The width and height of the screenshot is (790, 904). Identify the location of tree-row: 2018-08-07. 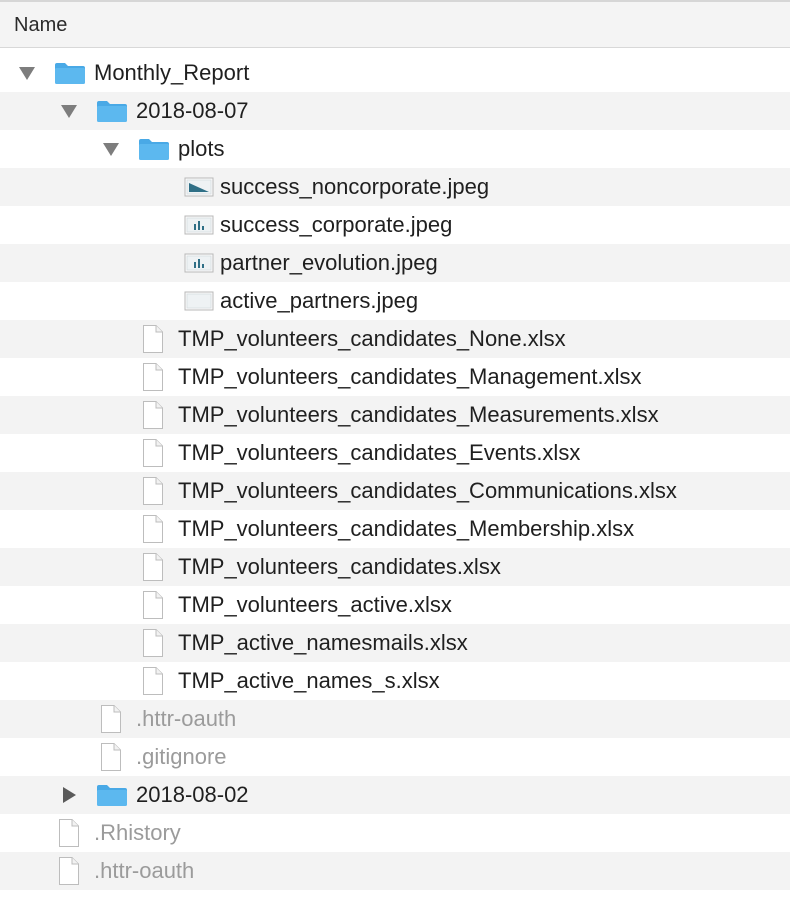
(395, 111).